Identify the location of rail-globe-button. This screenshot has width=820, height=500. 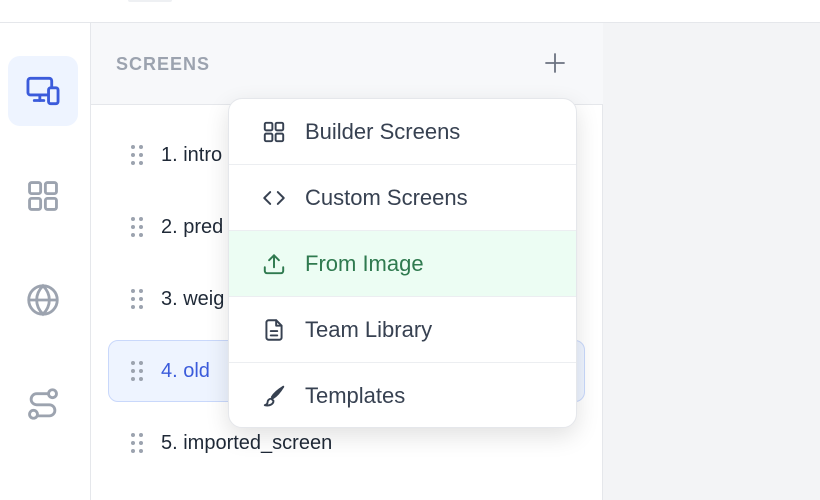
(43, 300).